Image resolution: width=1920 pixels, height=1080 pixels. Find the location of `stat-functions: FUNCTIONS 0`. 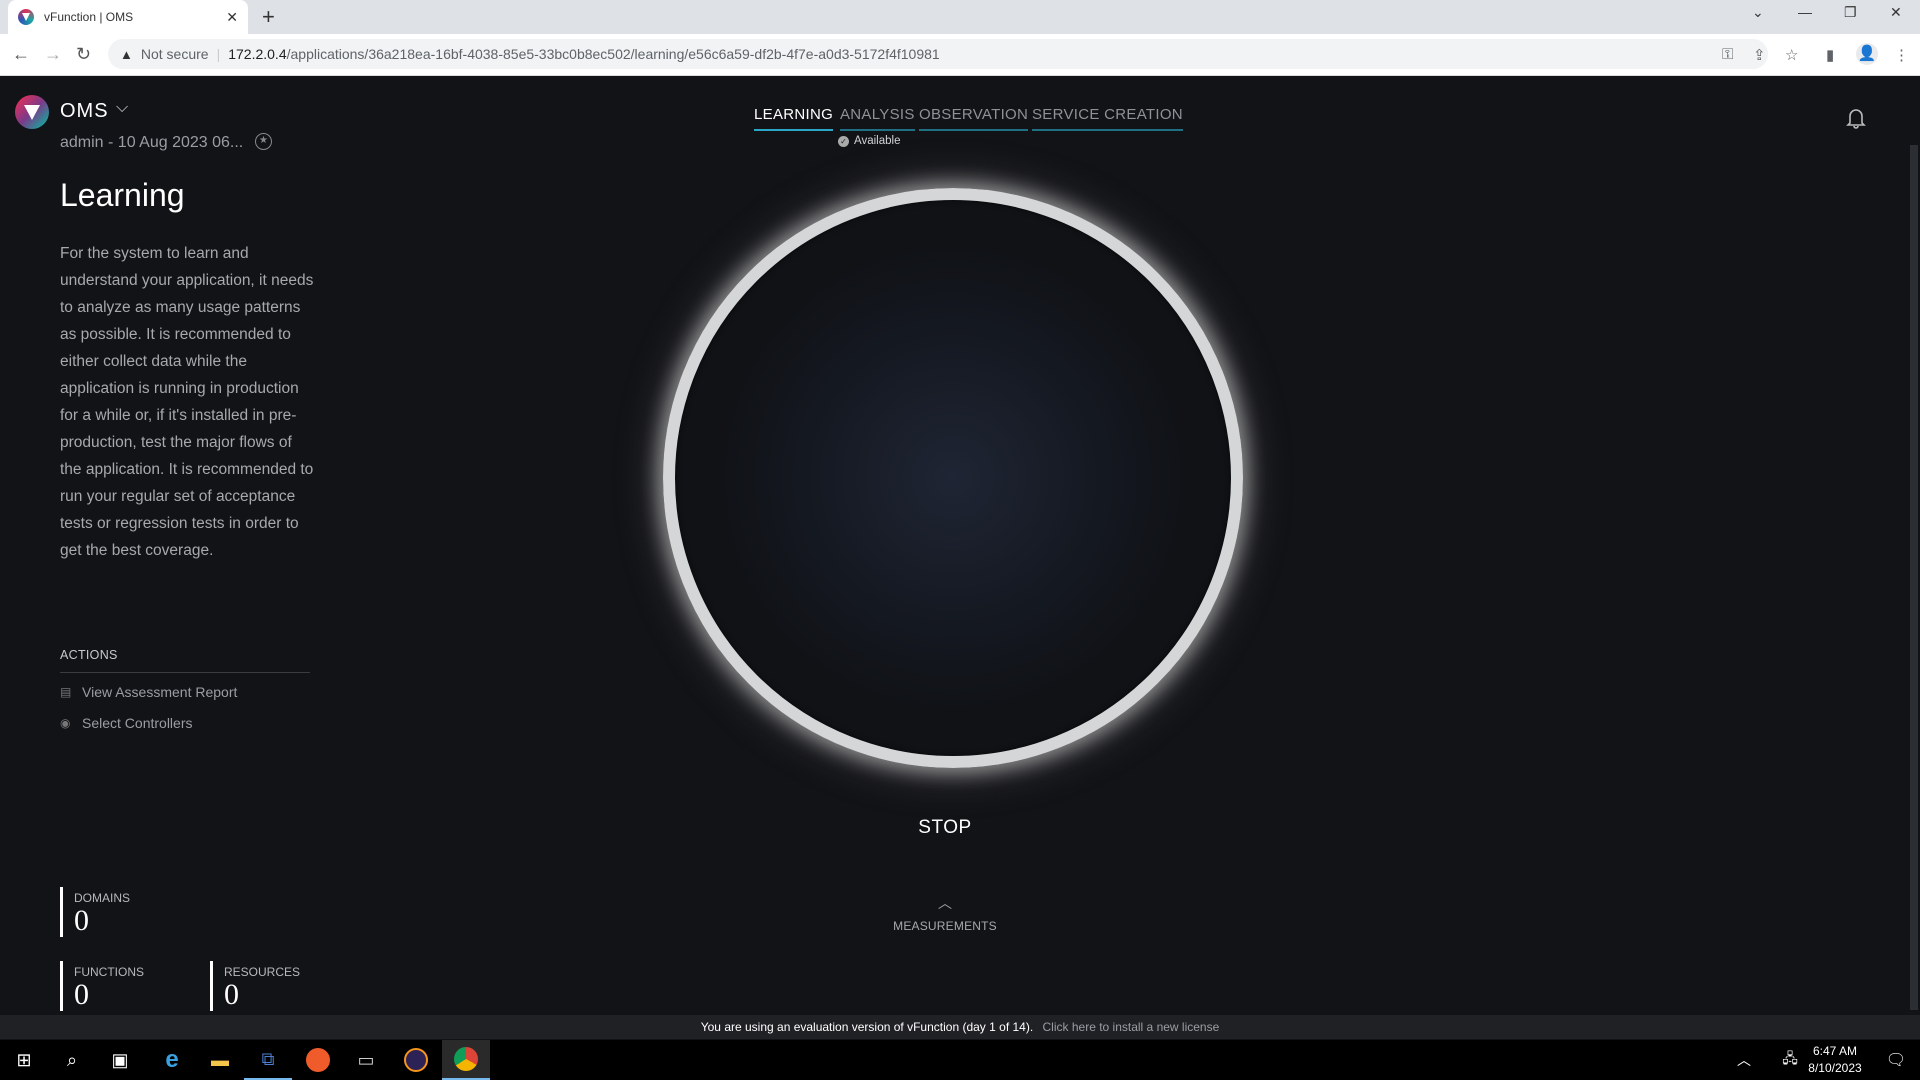

stat-functions: FUNCTIONS 0 is located at coordinates (102, 986).